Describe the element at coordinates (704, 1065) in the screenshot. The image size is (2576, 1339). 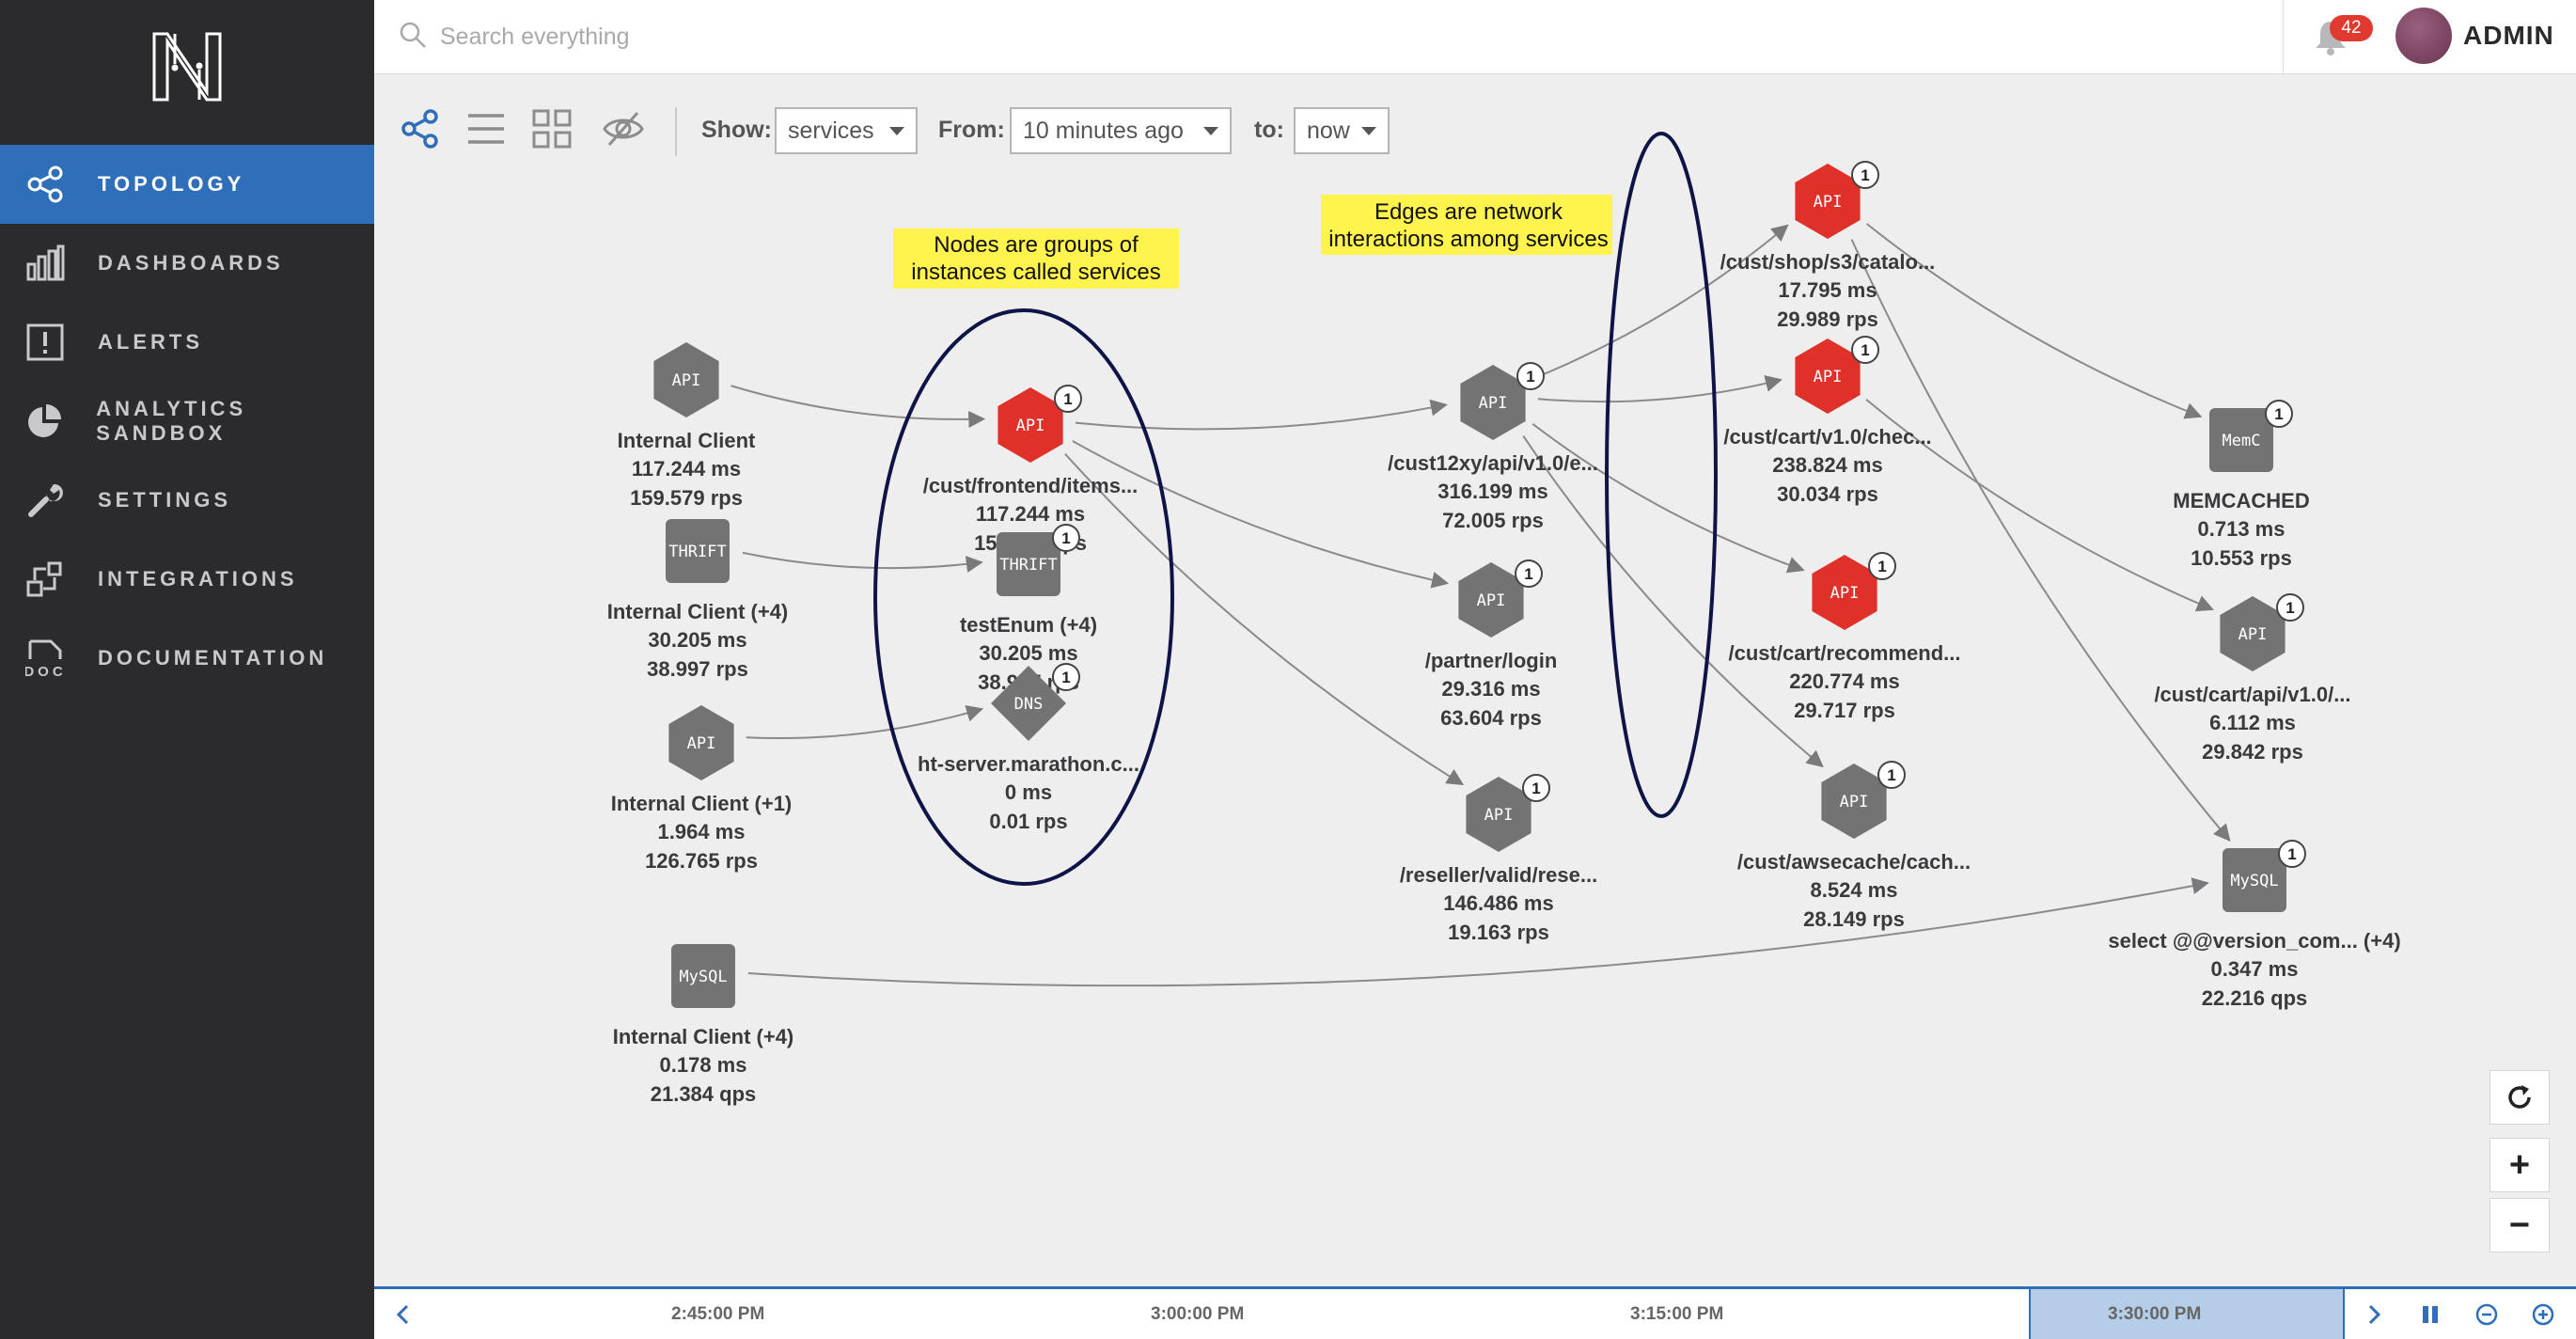
I see `node-latency: 0.178 ms` at that location.